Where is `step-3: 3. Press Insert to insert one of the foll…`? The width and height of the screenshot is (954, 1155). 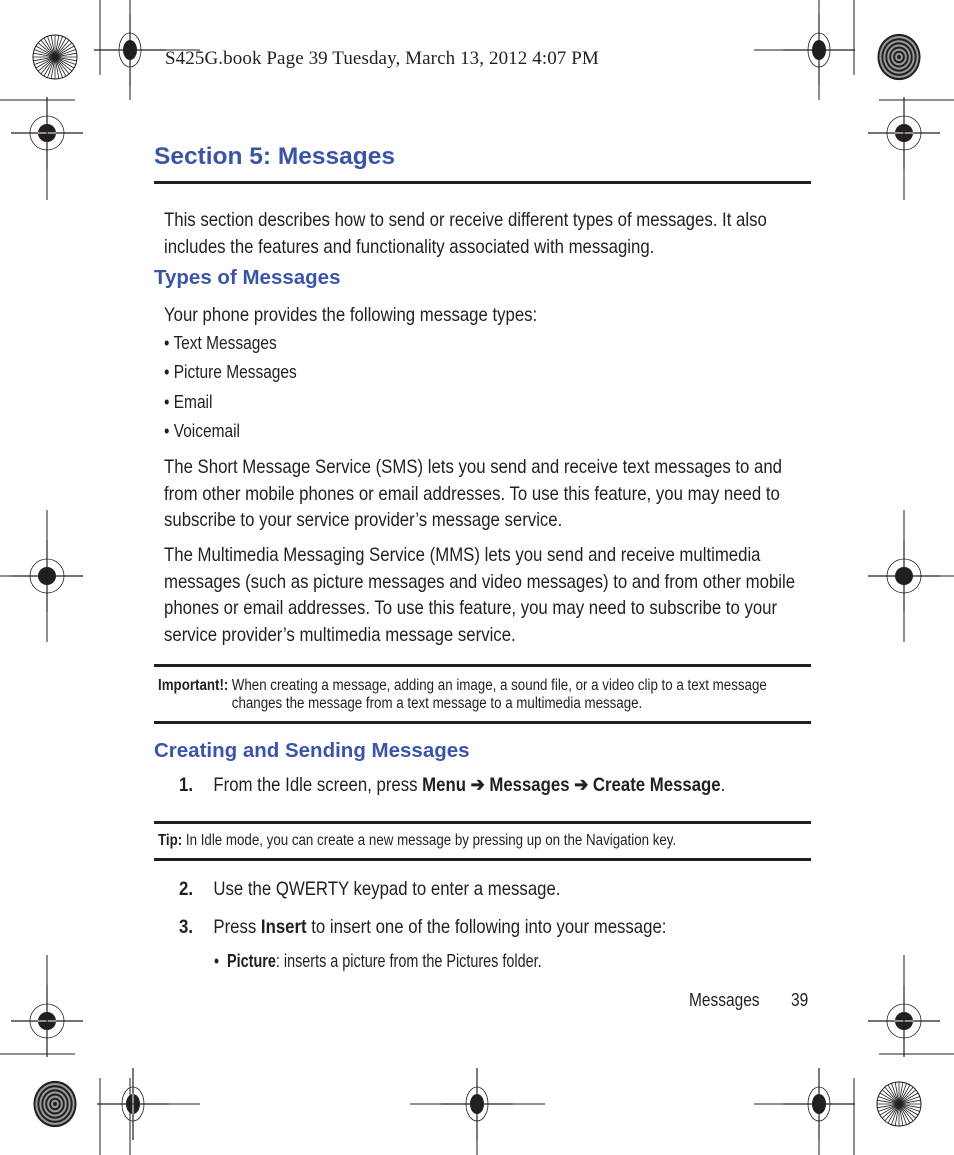 step-3: 3. Press Insert to insert one of the foll… is located at coordinates (506, 927).